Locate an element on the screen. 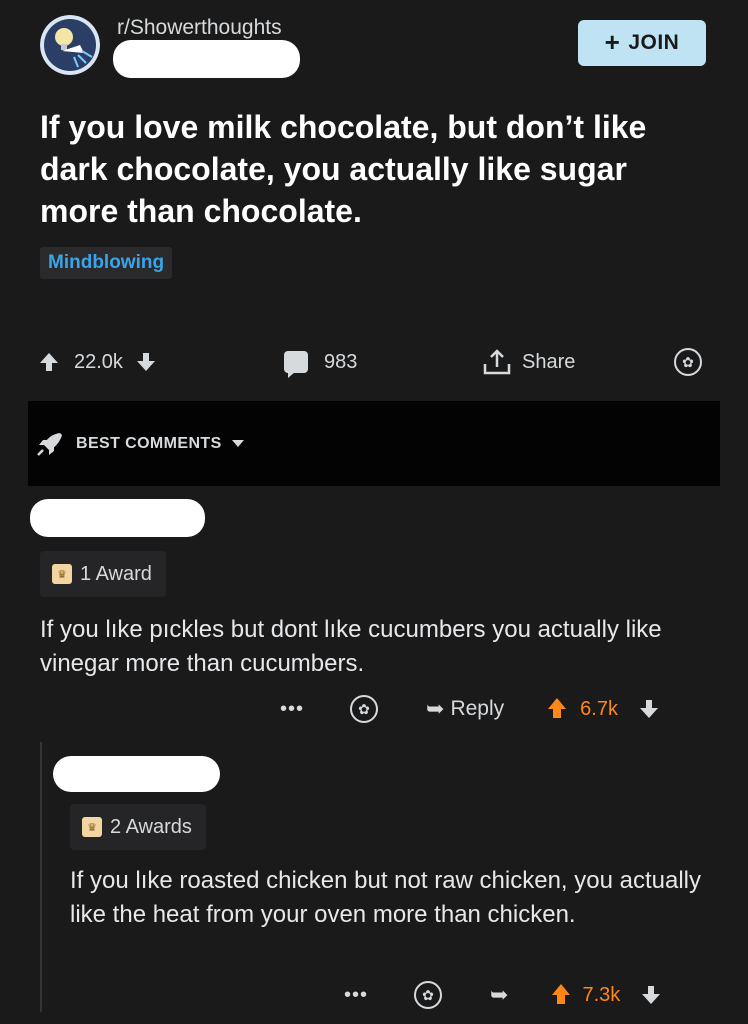 This screenshot has width=748, height=1024. comment-count: 983 is located at coordinates (341, 361).